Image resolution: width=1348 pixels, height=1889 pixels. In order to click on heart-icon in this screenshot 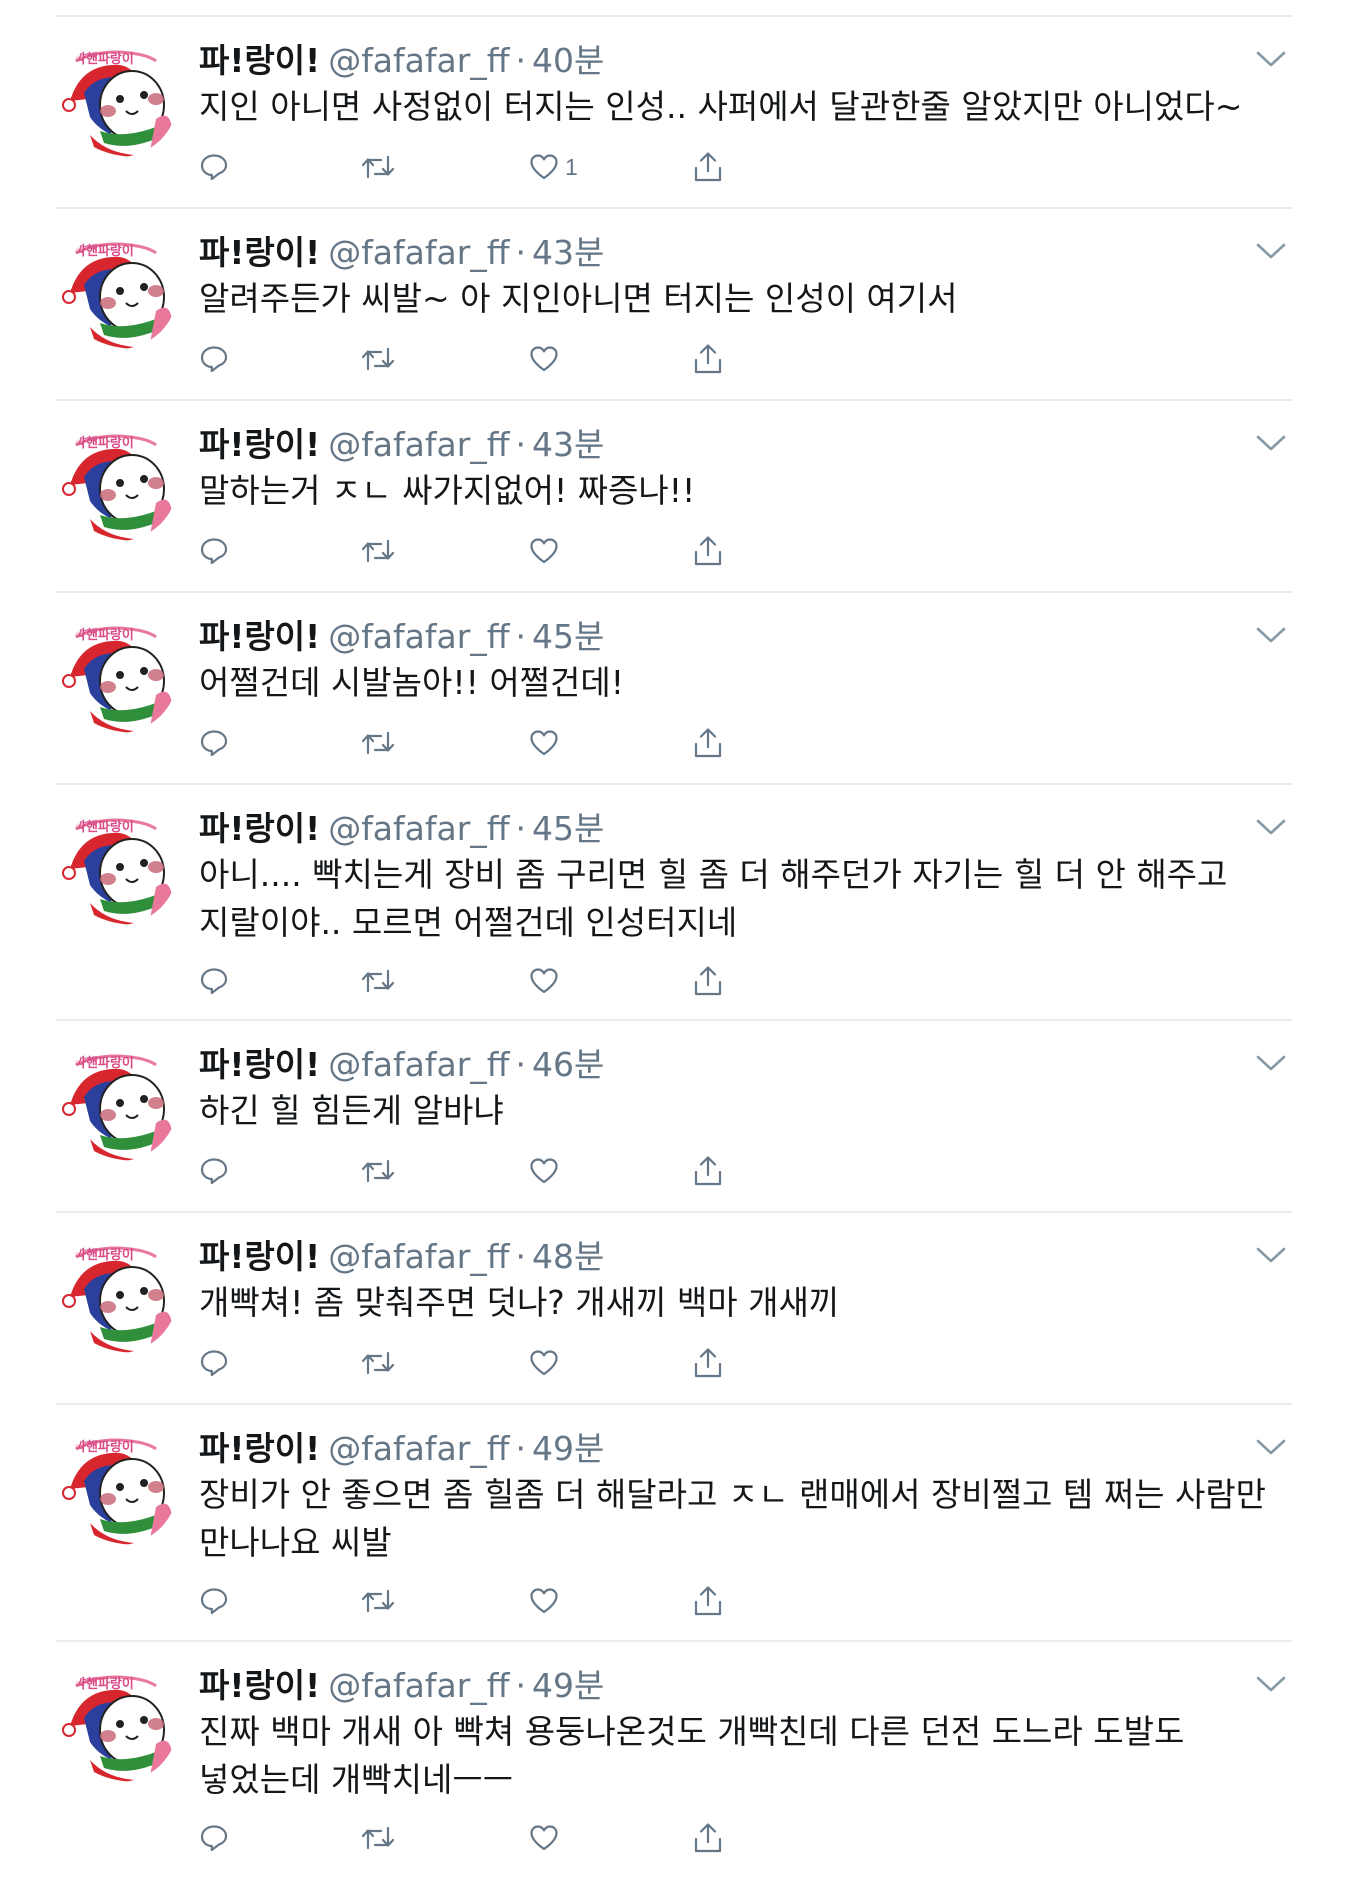, I will do `click(544, 1363)`.